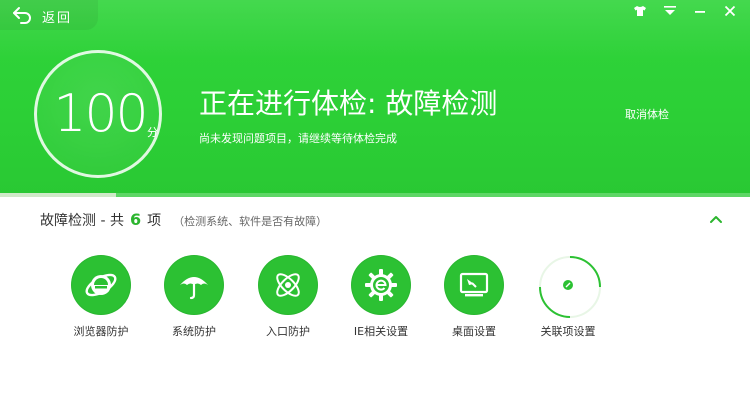 This screenshot has width=750, height=400. What do you see at coordinates (730, 11) in the screenshot?
I see `close-icon` at bounding box center [730, 11].